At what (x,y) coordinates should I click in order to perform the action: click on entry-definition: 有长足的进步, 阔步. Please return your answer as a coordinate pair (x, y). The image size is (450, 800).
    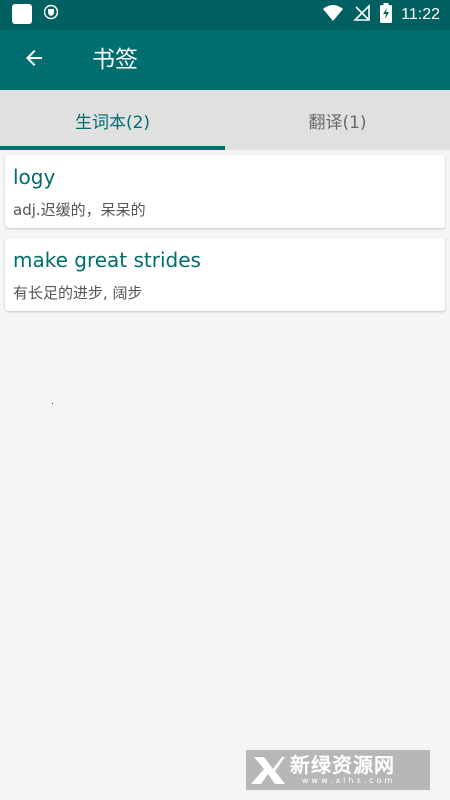
    Looking at the image, I should click on (78, 293).